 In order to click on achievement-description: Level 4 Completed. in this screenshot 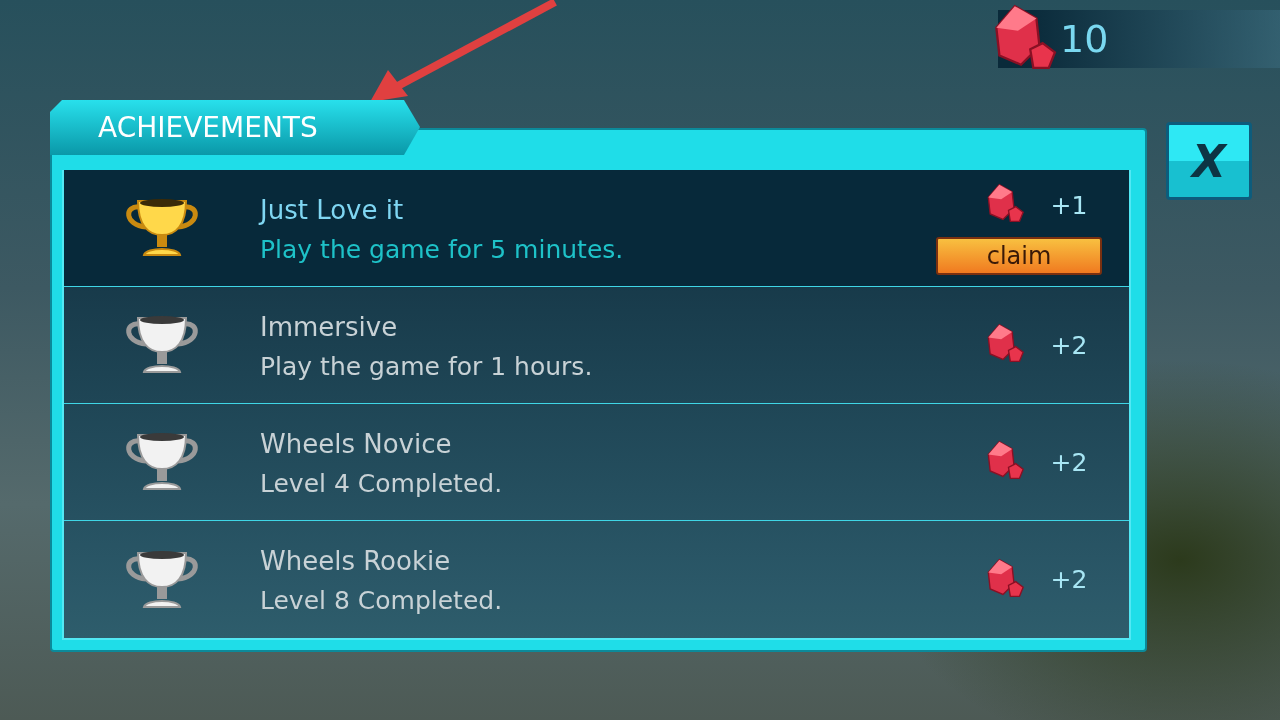, I will do `click(382, 483)`.